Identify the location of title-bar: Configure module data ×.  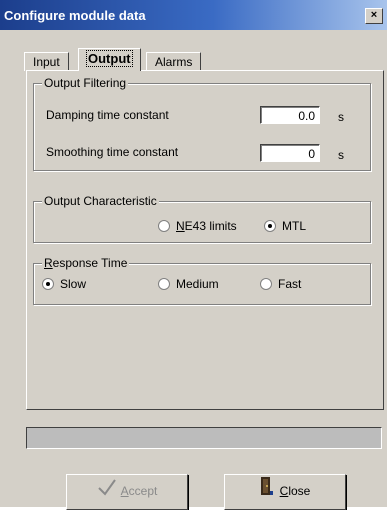
(193, 15).